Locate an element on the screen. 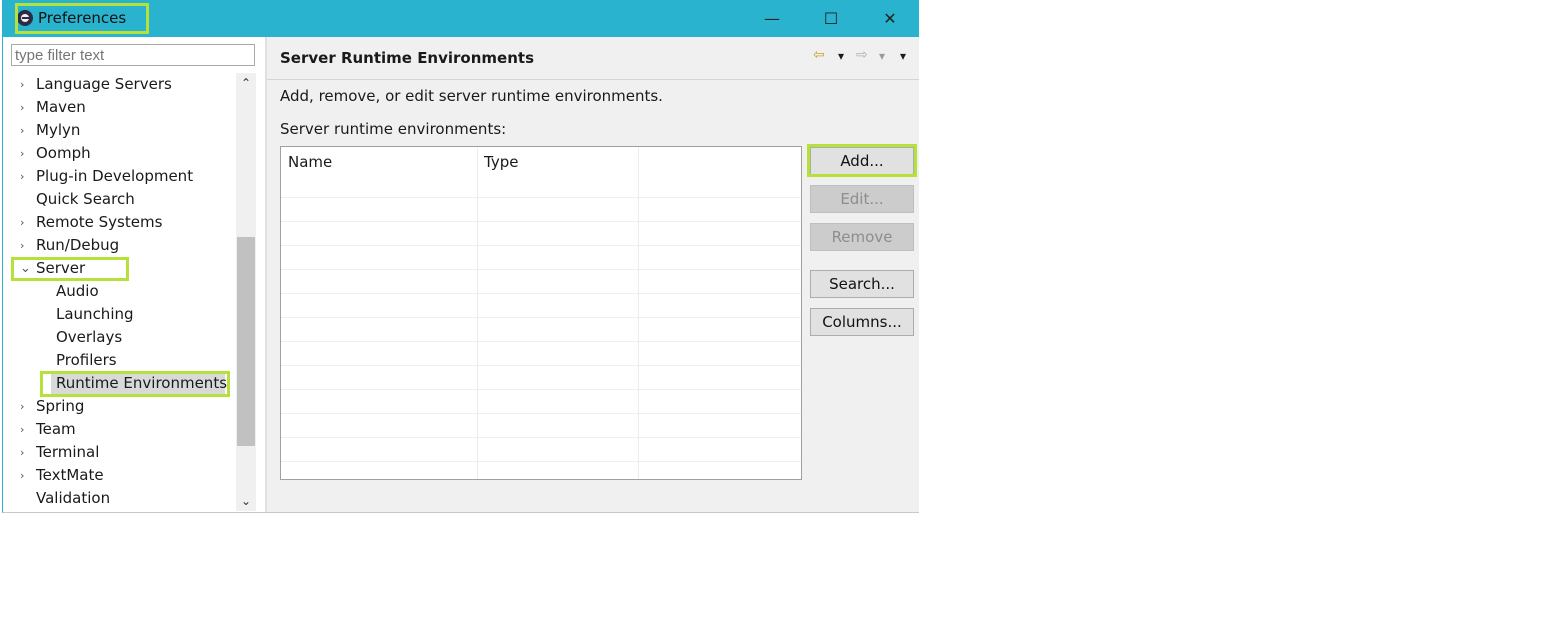 Image resolution: width=1565 pixels, height=630 pixels. tree-item-label: Run/Debug is located at coordinates (78, 245).